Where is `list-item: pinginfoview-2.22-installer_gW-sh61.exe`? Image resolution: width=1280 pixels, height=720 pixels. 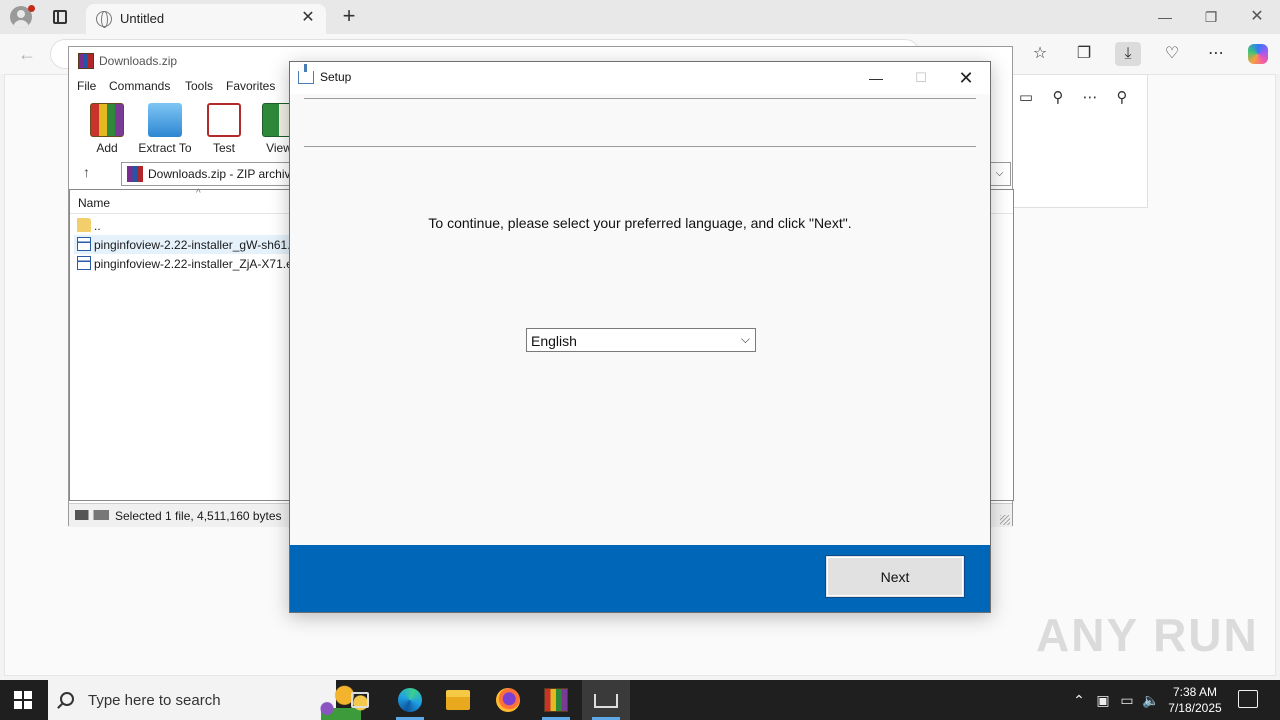
list-item: pinginfoview-2.22-installer_gW-sh61.exe is located at coordinates (189, 244).